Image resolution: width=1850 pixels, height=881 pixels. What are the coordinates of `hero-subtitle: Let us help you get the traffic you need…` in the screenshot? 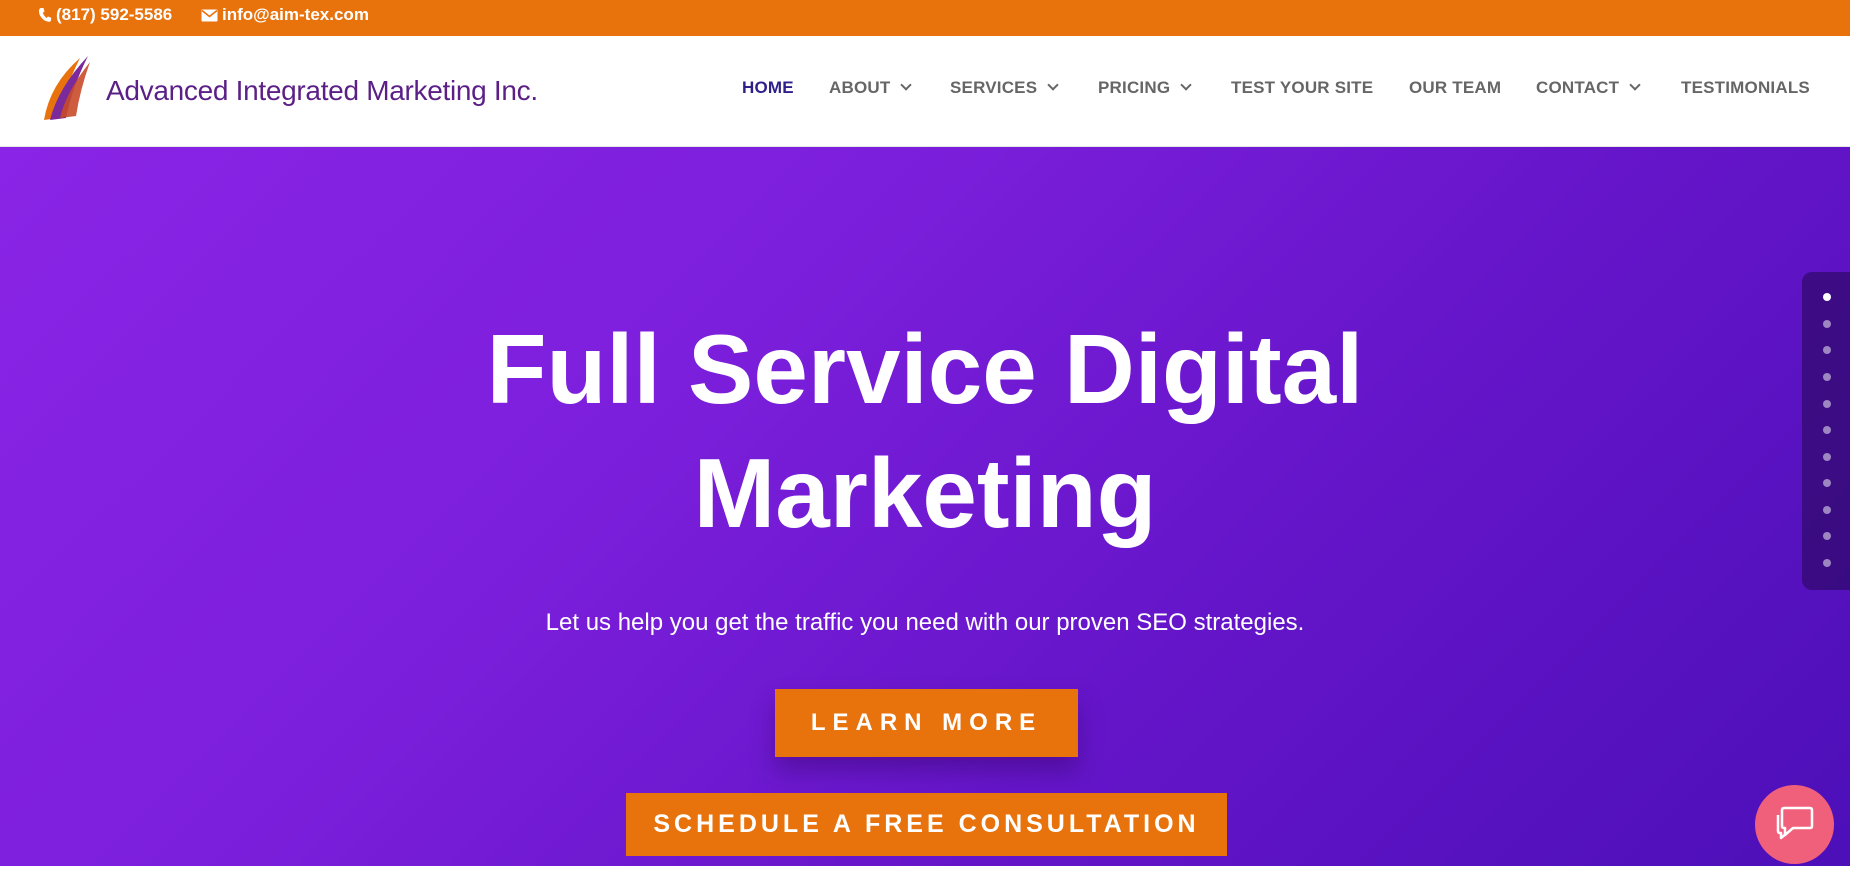 It's located at (925, 622).